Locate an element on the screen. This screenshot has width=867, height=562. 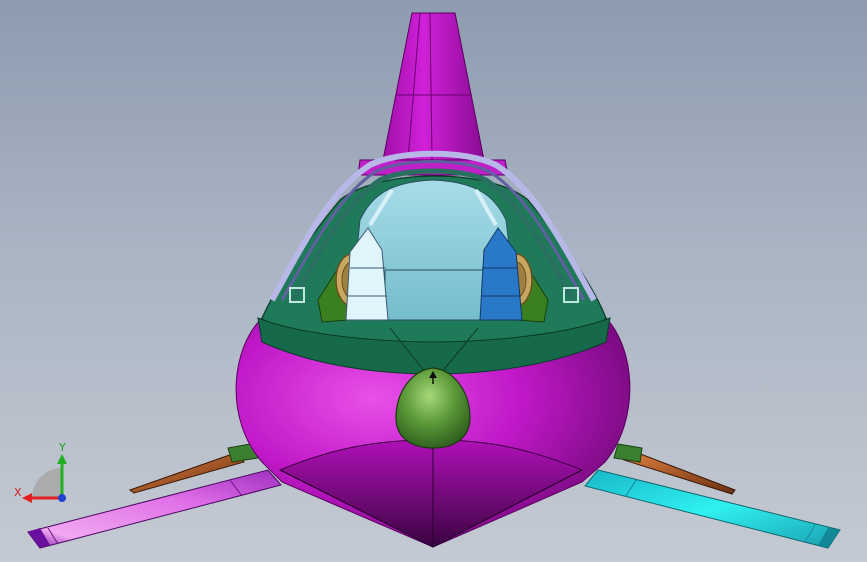
vertical-fin is located at coordinates (433, 94).